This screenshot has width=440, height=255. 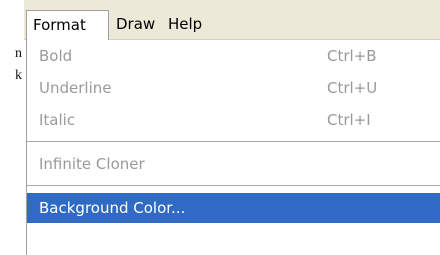 I want to click on menu-item-label: Bold, so click(x=56, y=56).